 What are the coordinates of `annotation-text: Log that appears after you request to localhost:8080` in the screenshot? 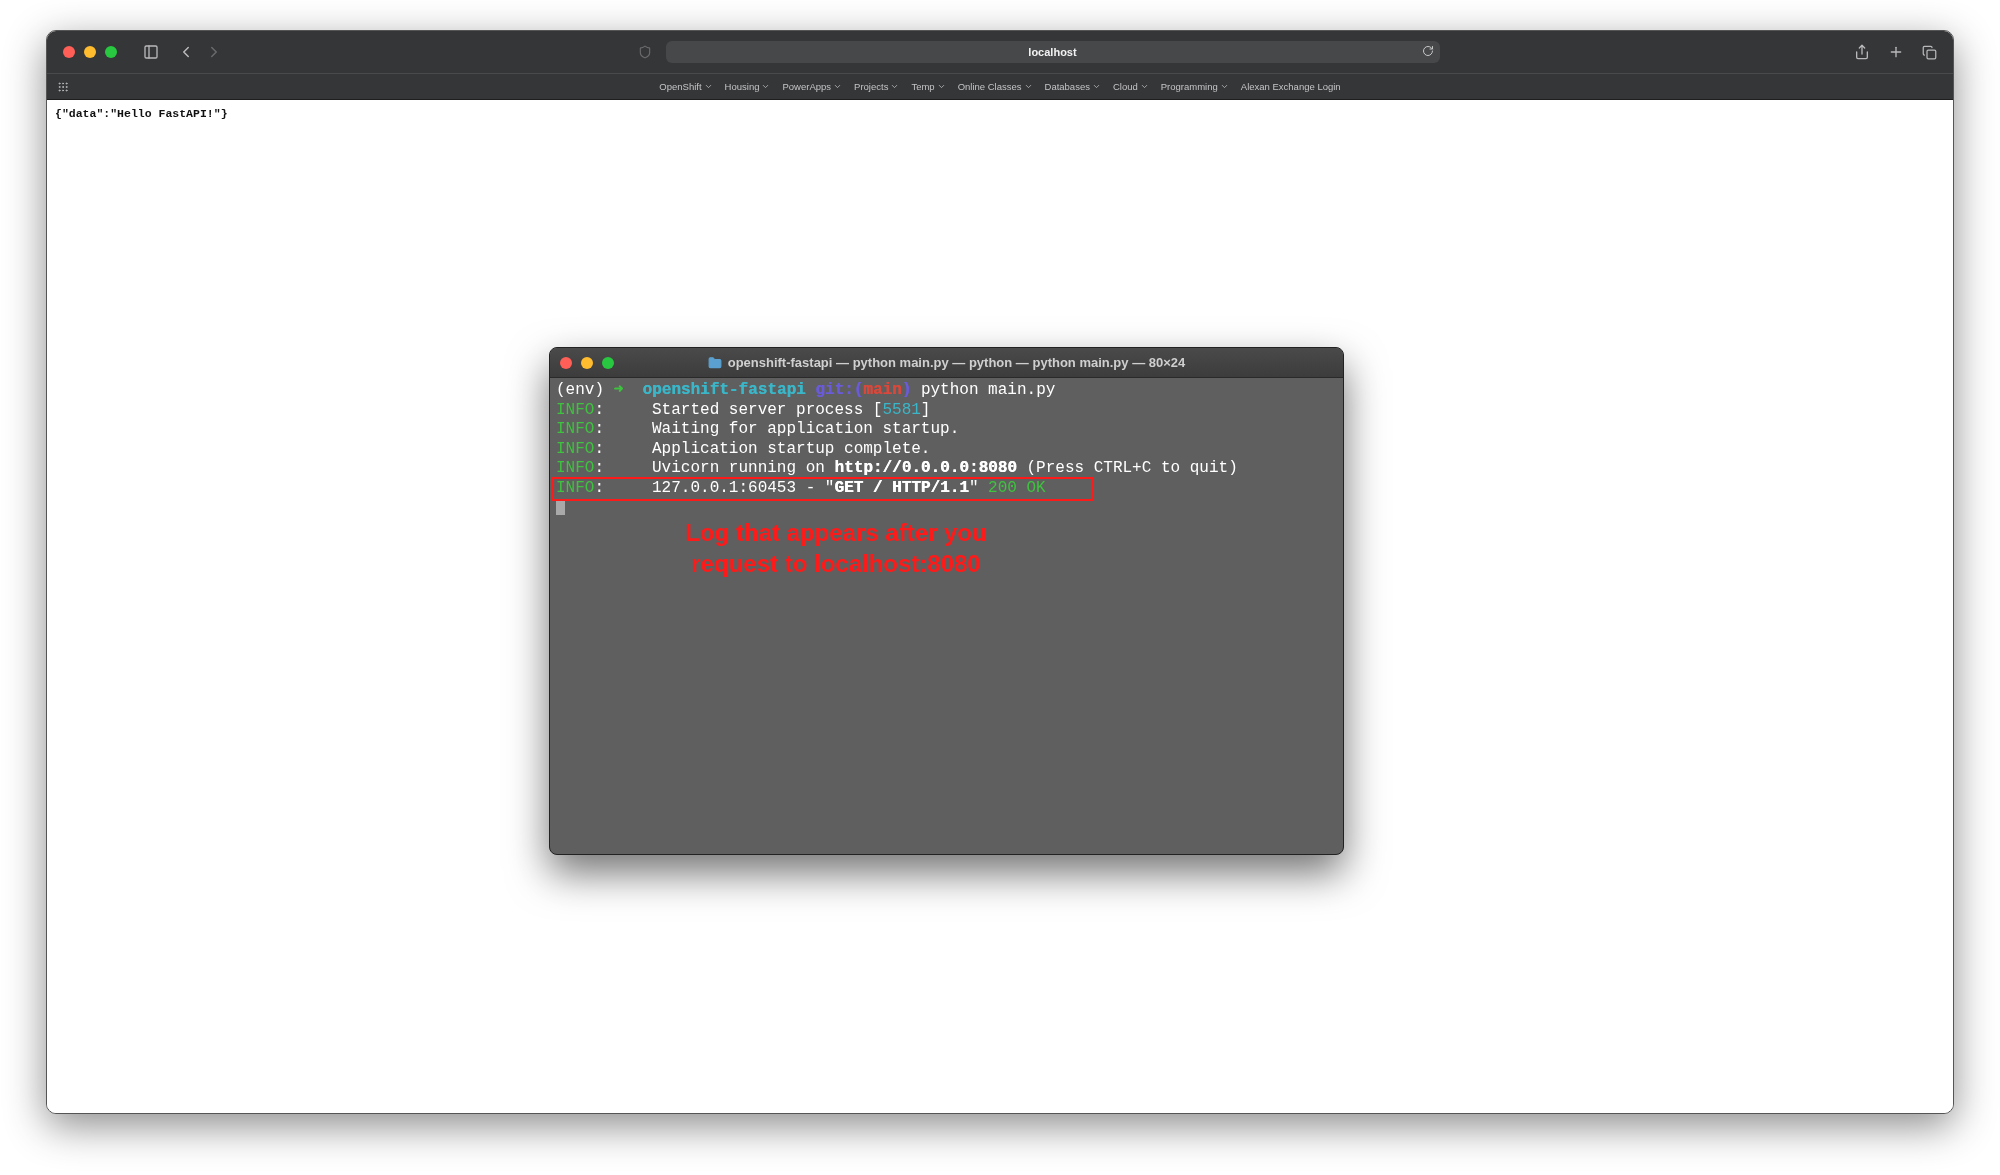 It's located at (836, 548).